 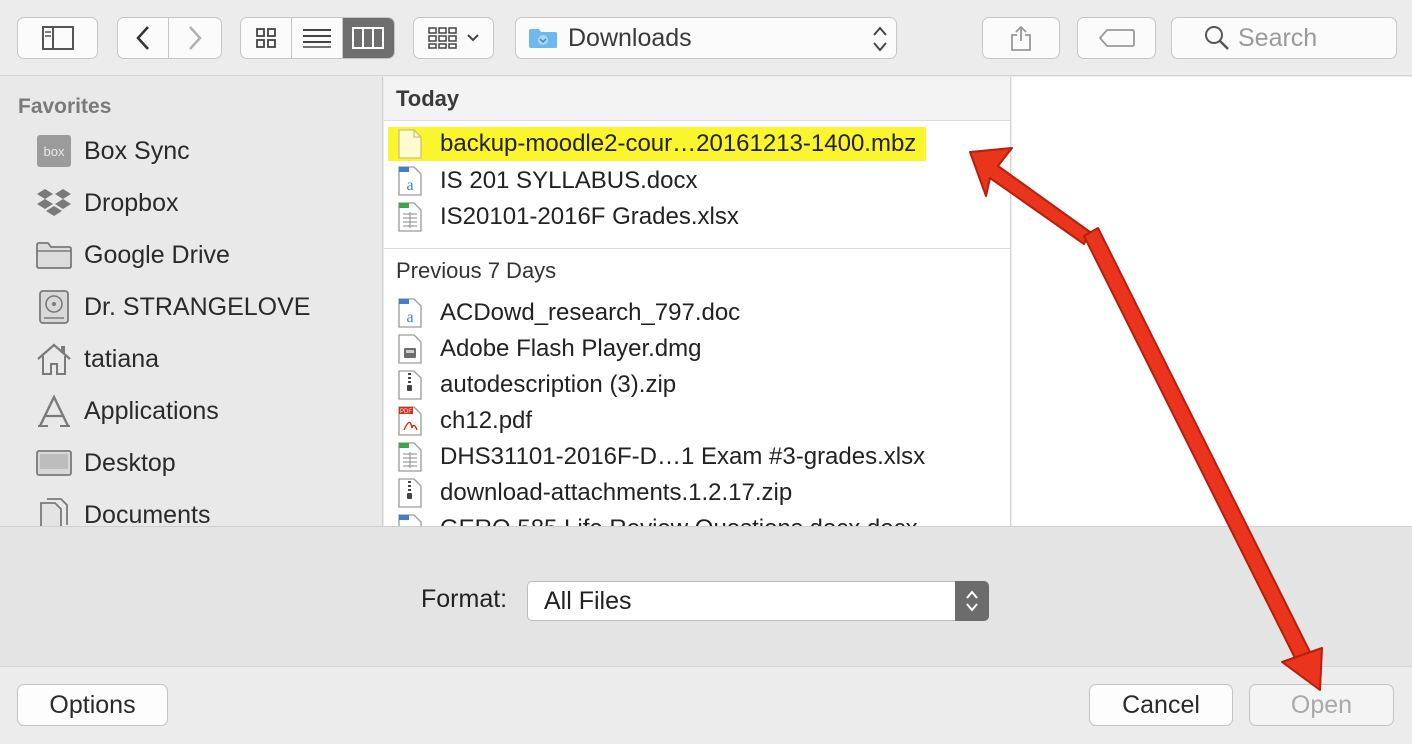 What do you see at coordinates (122, 358) in the screenshot?
I see `sidebar-item-label: tatiana` at bounding box center [122, 358].